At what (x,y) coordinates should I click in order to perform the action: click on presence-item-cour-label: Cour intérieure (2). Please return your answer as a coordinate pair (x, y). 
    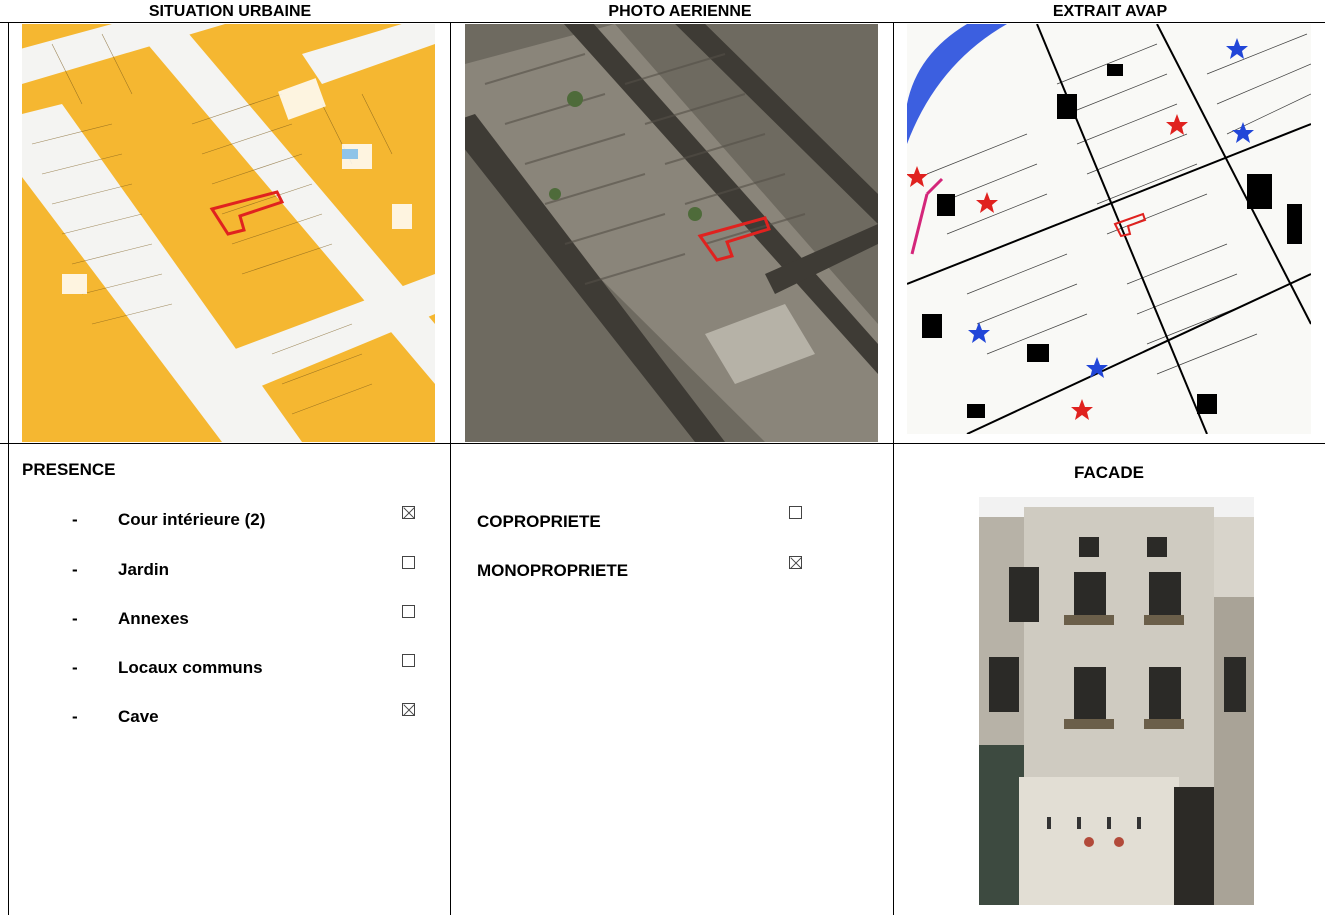
    Looking at the image, I should click on (192, 519).